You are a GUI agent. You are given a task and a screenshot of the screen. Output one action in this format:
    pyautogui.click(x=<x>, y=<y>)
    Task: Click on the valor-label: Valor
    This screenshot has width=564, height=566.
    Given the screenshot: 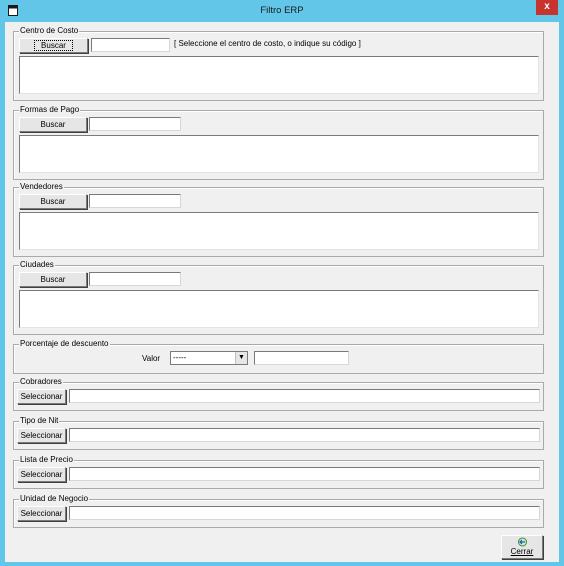 What is the action you would take?
    pyautogui.click(x=151, y=358)
    